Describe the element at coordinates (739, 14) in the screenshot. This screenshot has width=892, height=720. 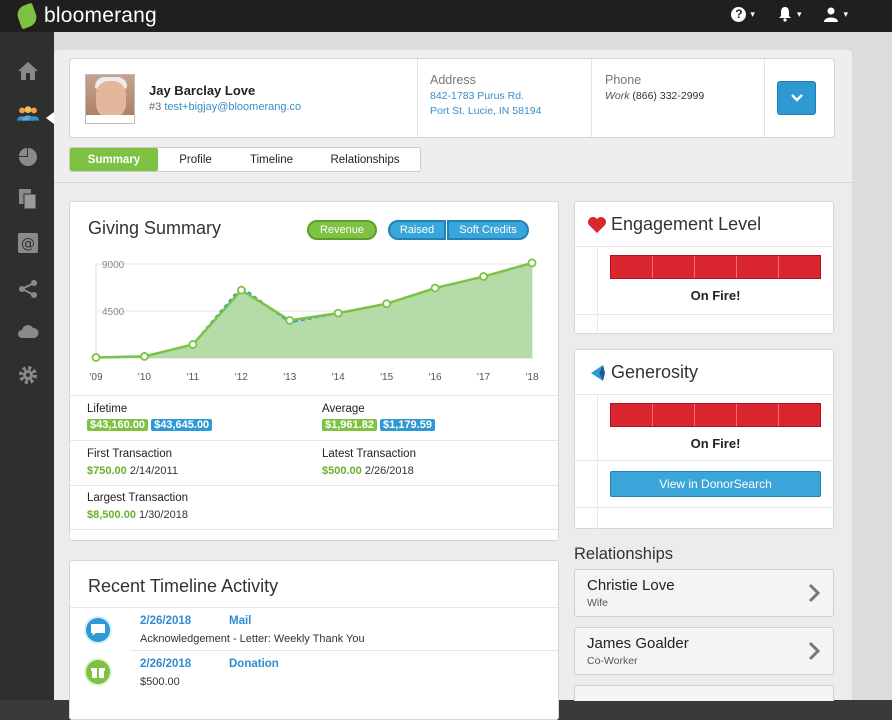
I see `question-circle-icon: ?` at that location.